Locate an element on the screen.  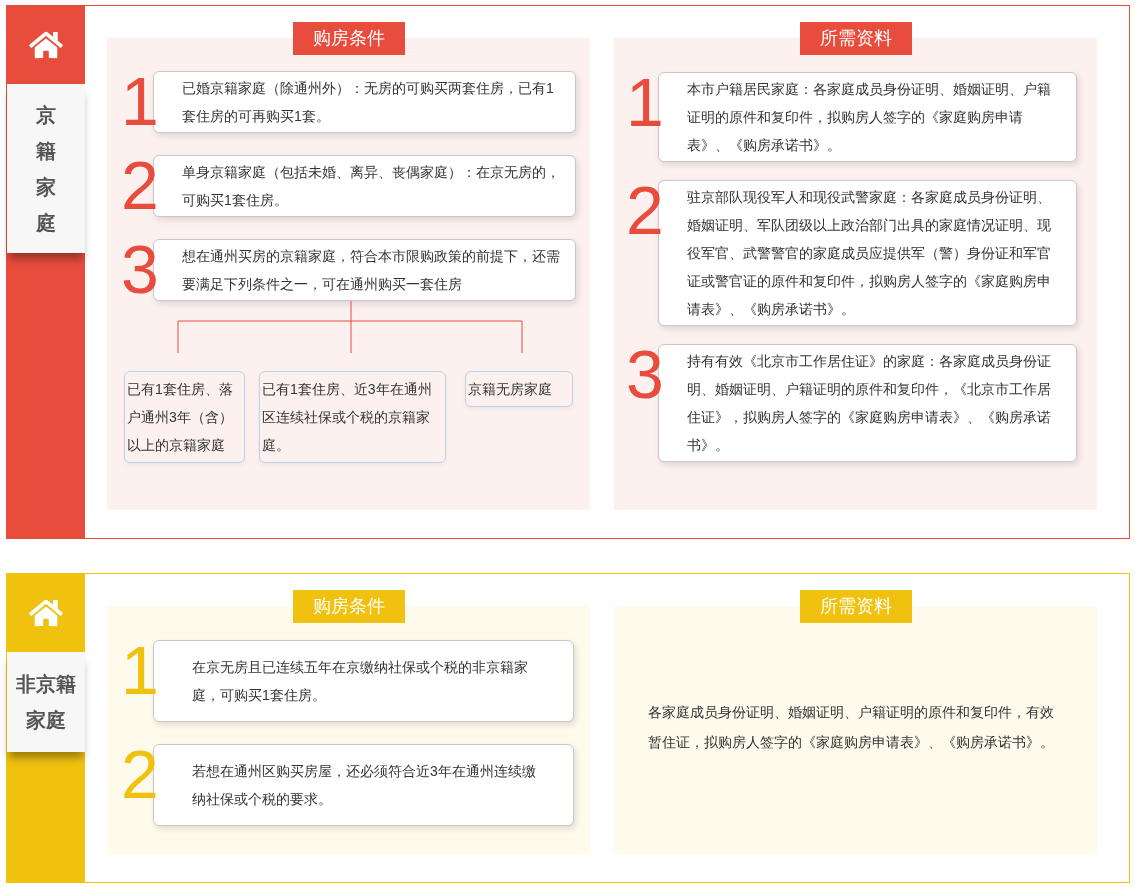
condition-option: 京籍无房家庭 is located at coordinates (519, 389).